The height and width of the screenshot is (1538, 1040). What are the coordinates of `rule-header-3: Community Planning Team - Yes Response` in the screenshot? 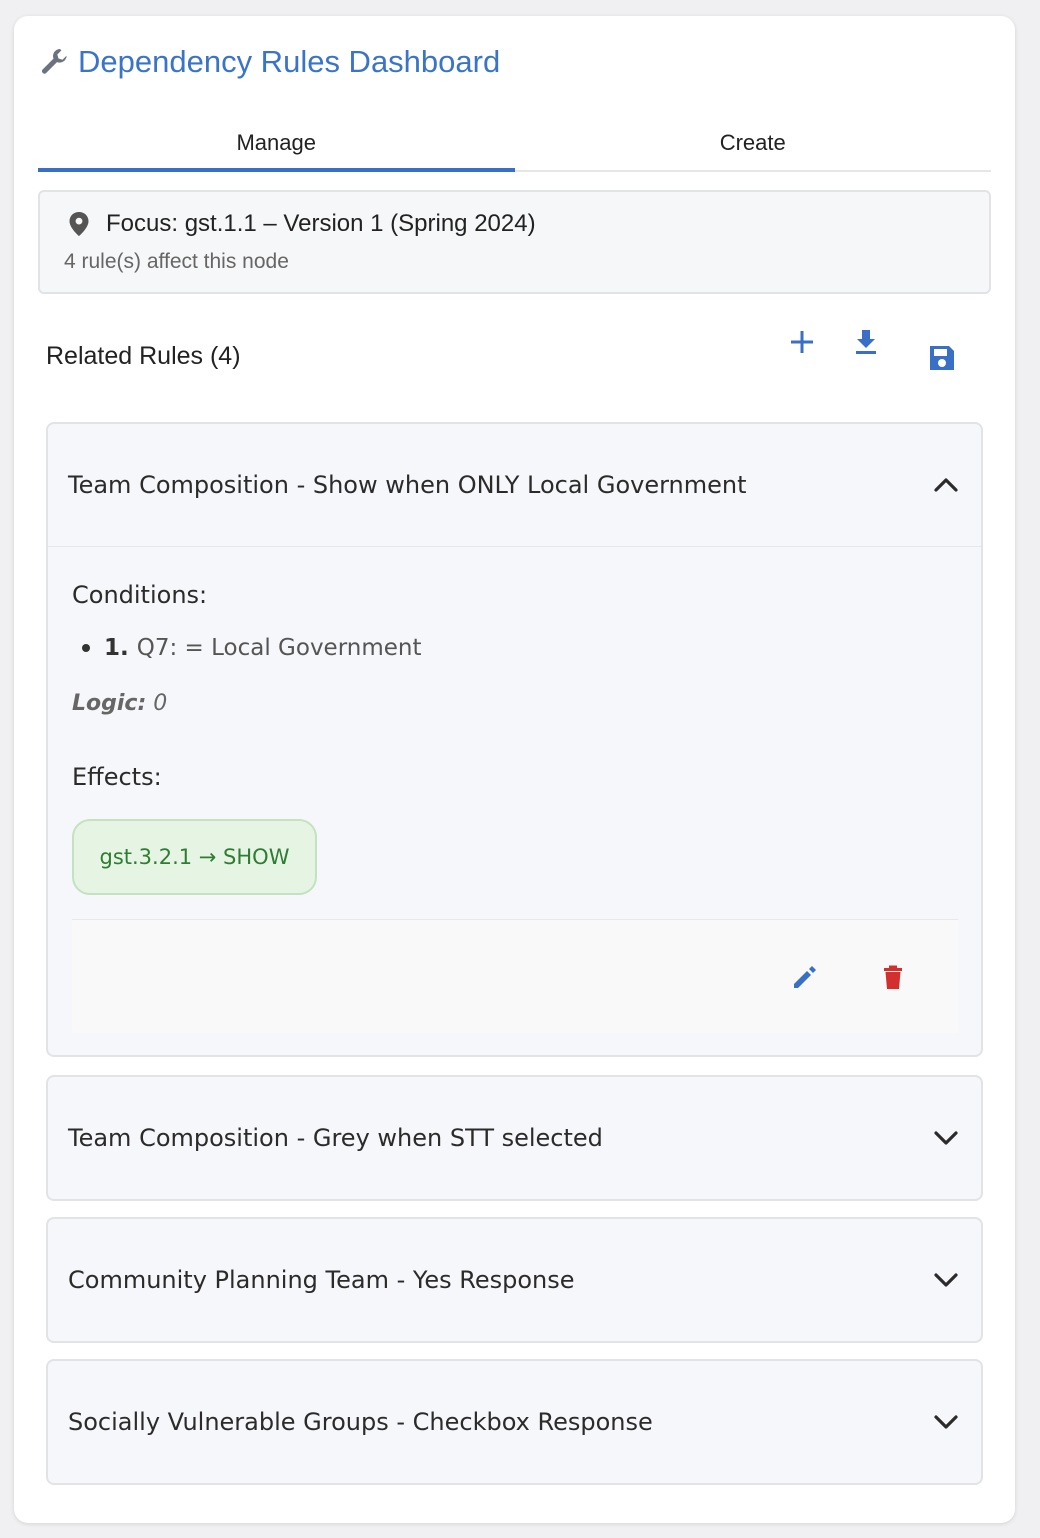 It's located at (514, 1280).